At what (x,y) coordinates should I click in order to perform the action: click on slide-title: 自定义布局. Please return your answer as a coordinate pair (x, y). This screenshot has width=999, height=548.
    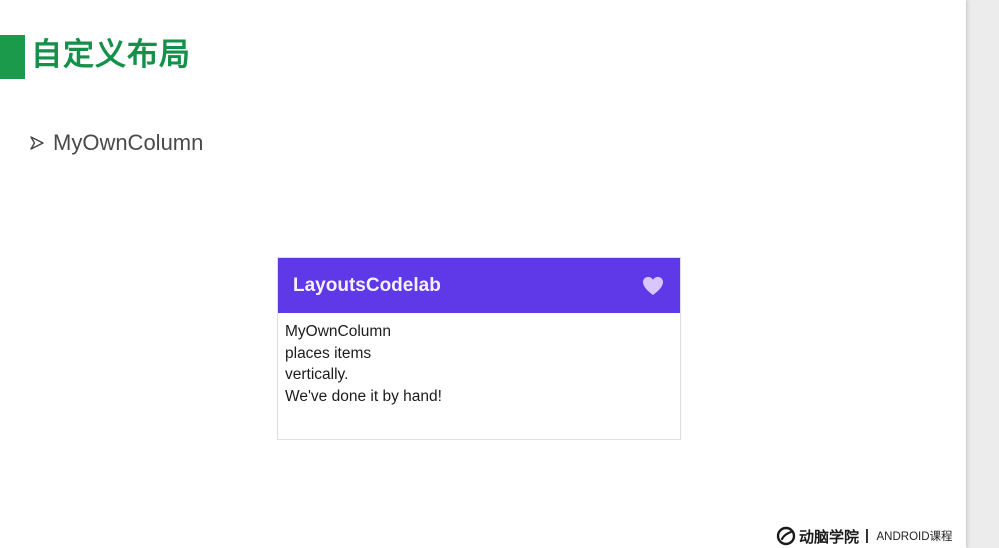
    Looking at the image, I should click on (111, 55).